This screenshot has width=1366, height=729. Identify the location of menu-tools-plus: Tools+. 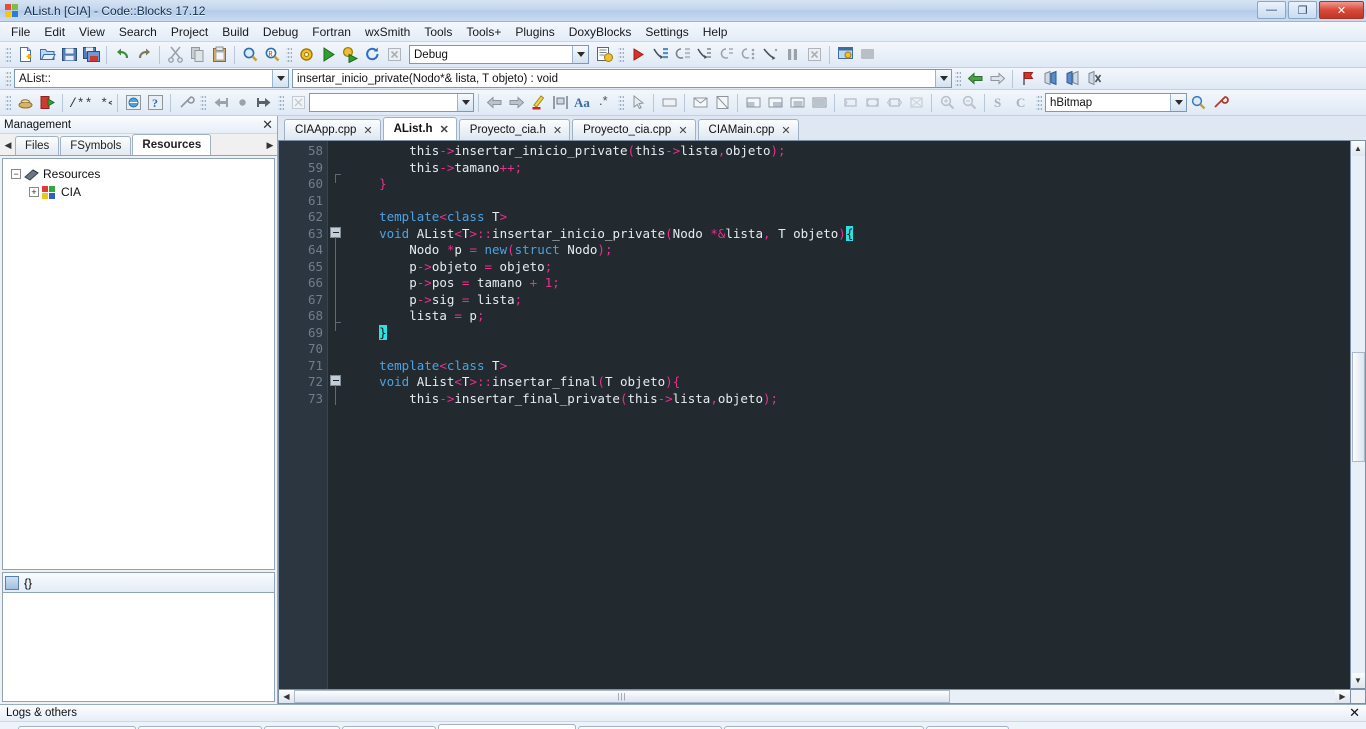
(483, 32).